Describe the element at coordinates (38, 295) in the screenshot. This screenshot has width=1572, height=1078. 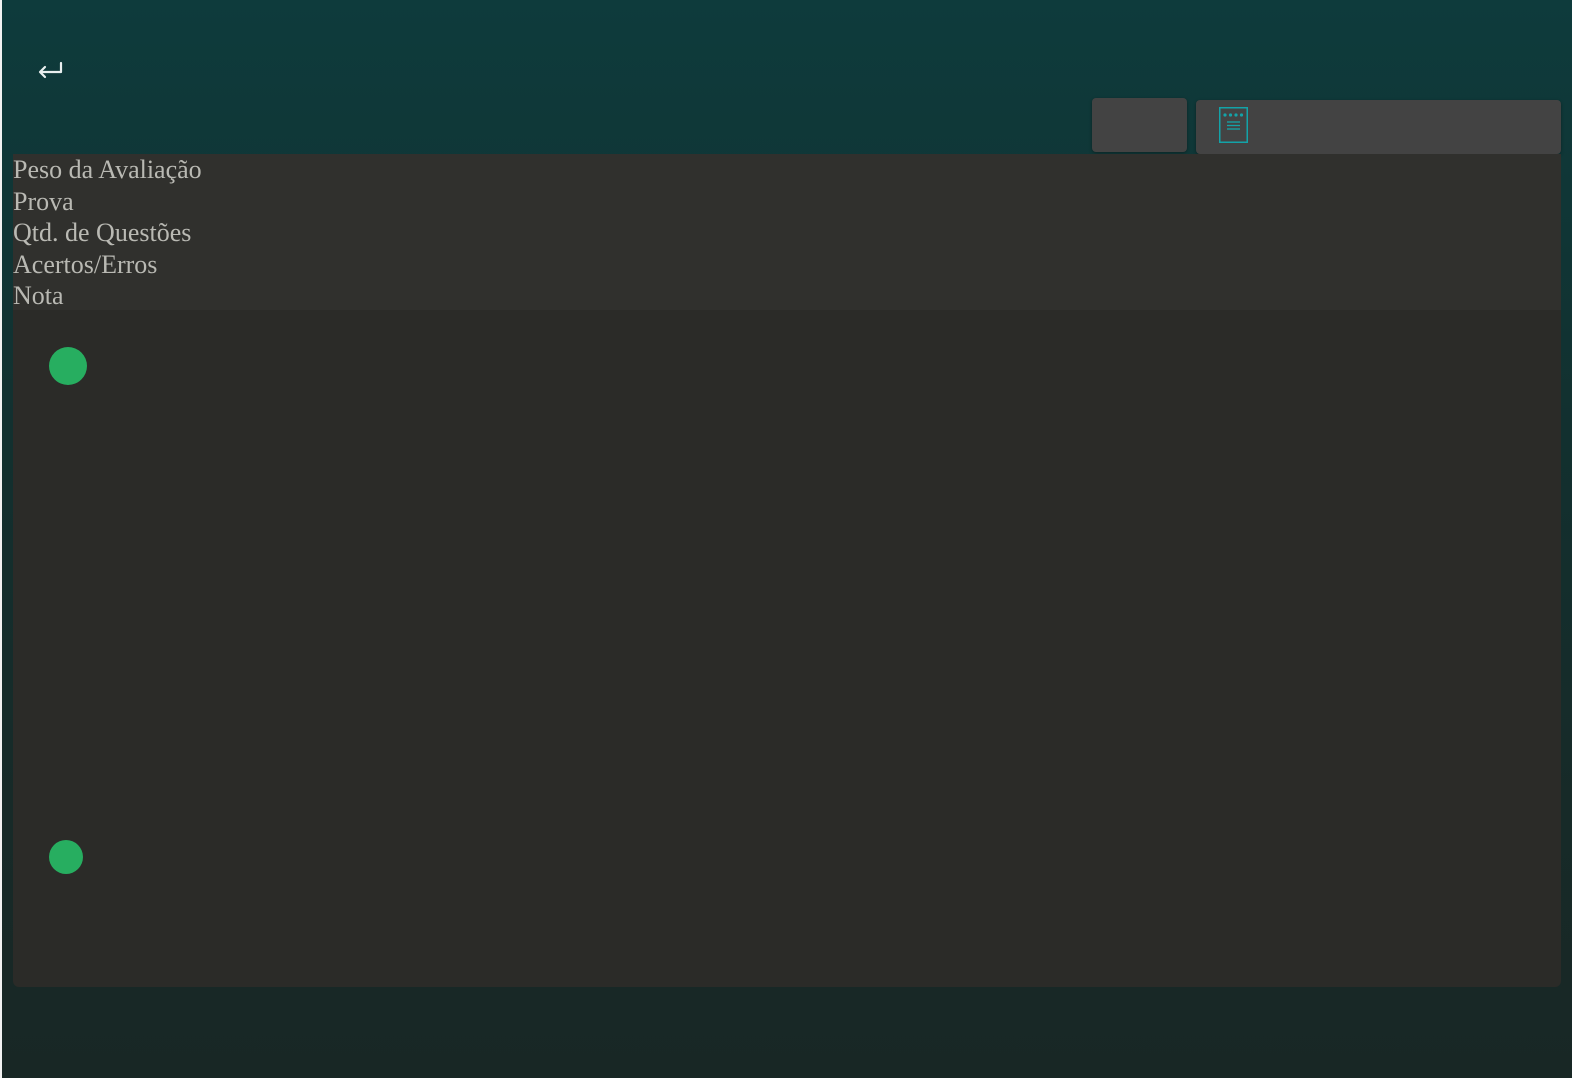
I see `field-nota: Nota` at that location.